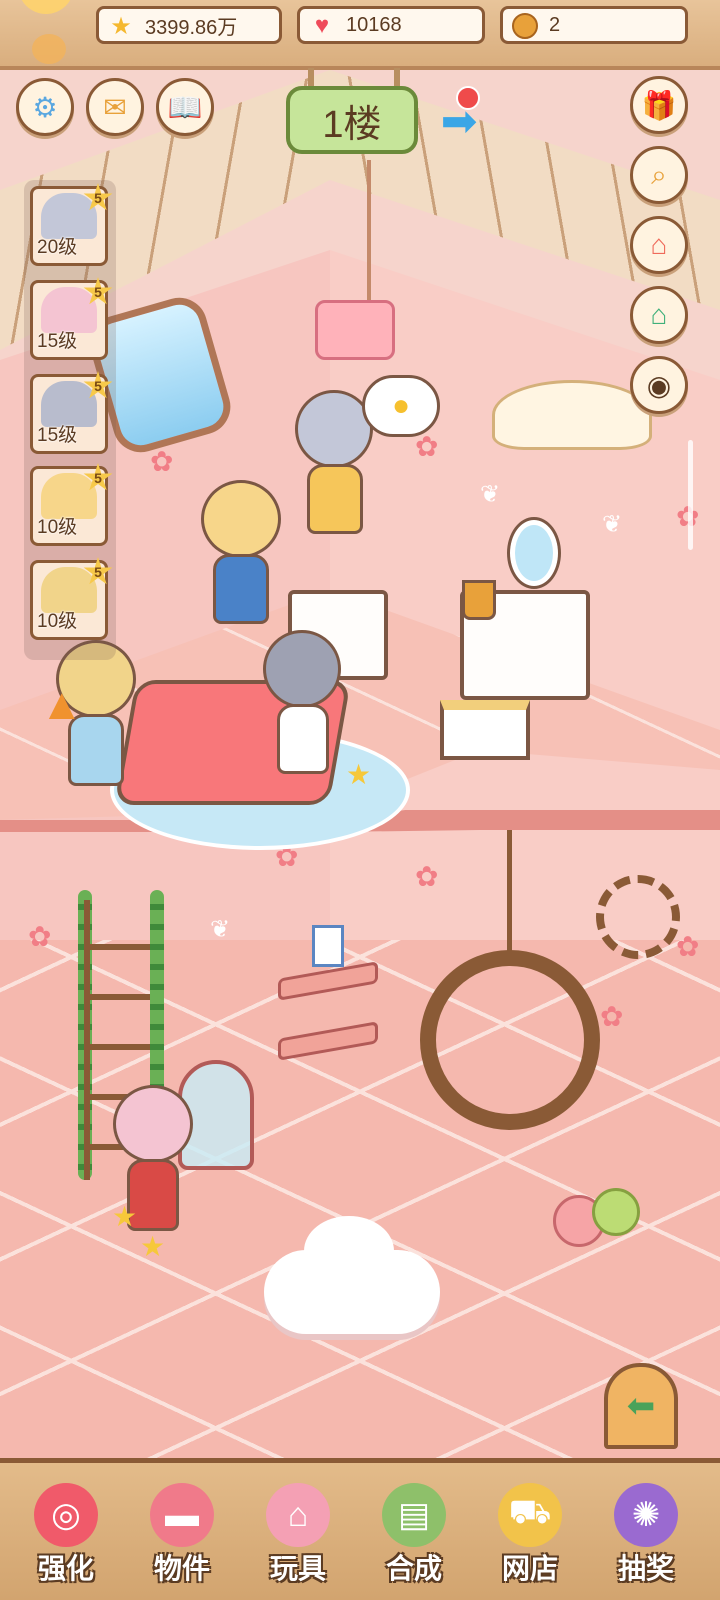 The height and width of the screenshot is (1600, 720). Describe the element at coordinates (297, 1568) in the screenshot. I see `nav-label: 玩具` at that location.